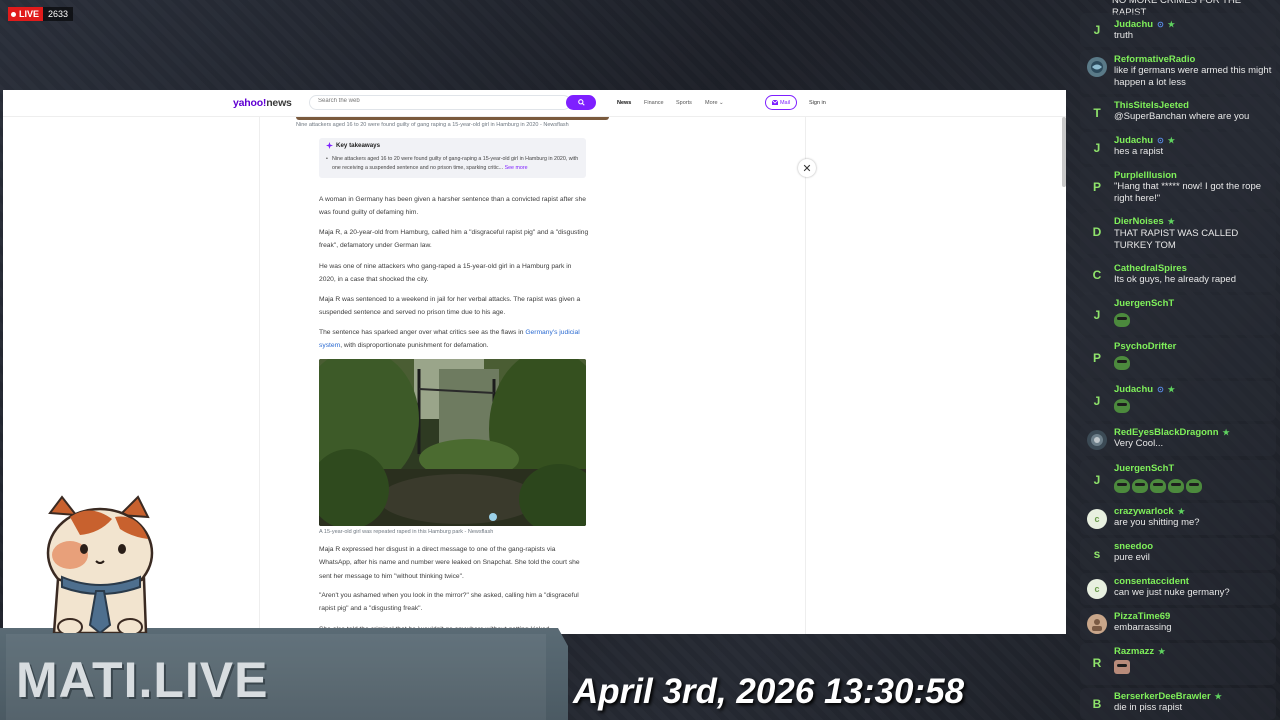 The image size is (1280, 720). Describe the element at coordinates (29, 14) in the screenshot. I see `live-label: LIVE` at that location.